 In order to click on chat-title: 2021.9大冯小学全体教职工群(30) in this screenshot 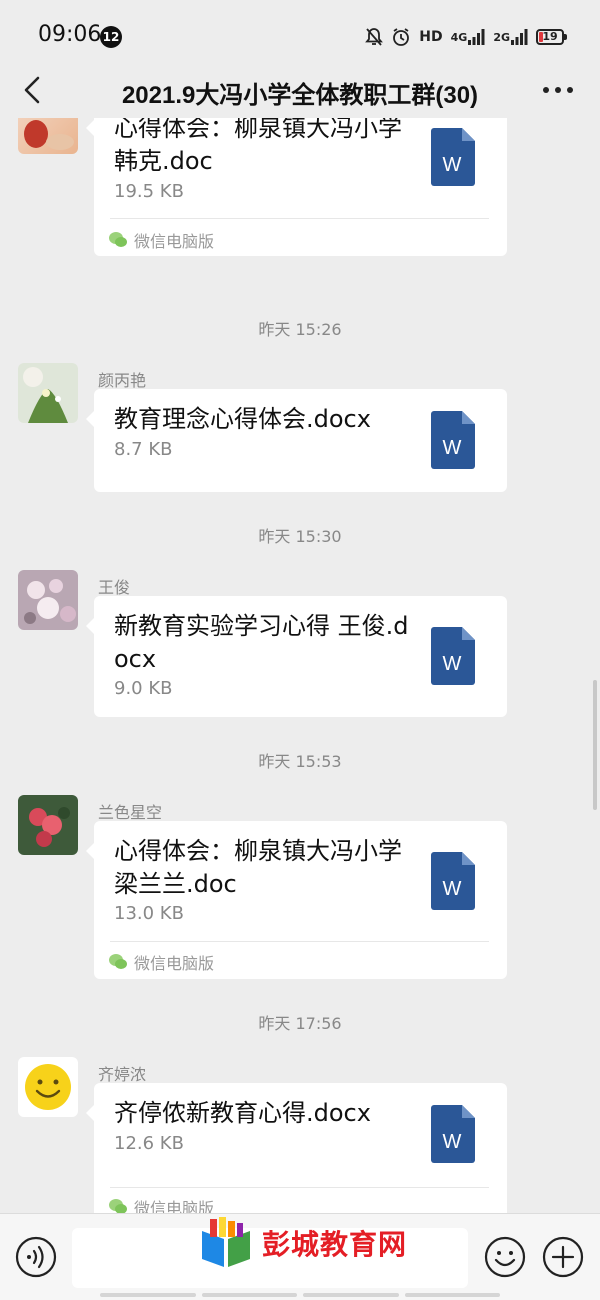, I will do `click(300, 95)`.